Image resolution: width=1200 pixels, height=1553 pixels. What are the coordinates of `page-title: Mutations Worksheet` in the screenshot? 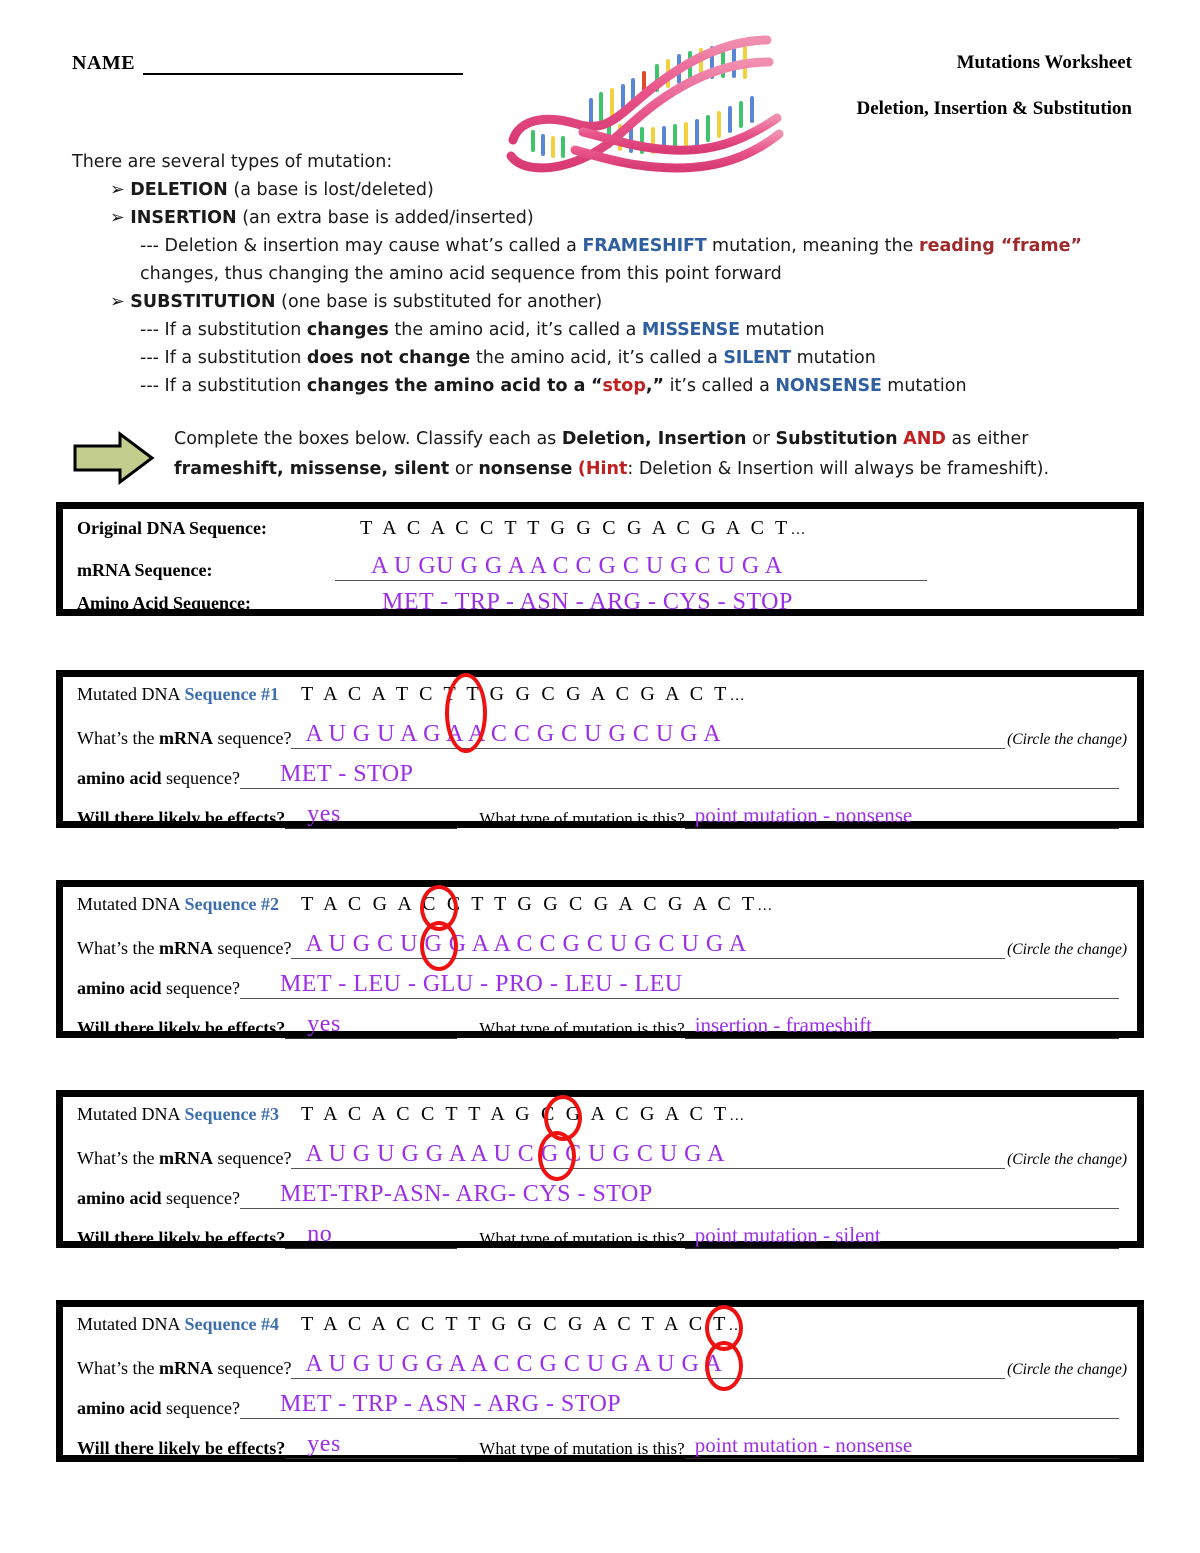 It's located at (1044, 62).